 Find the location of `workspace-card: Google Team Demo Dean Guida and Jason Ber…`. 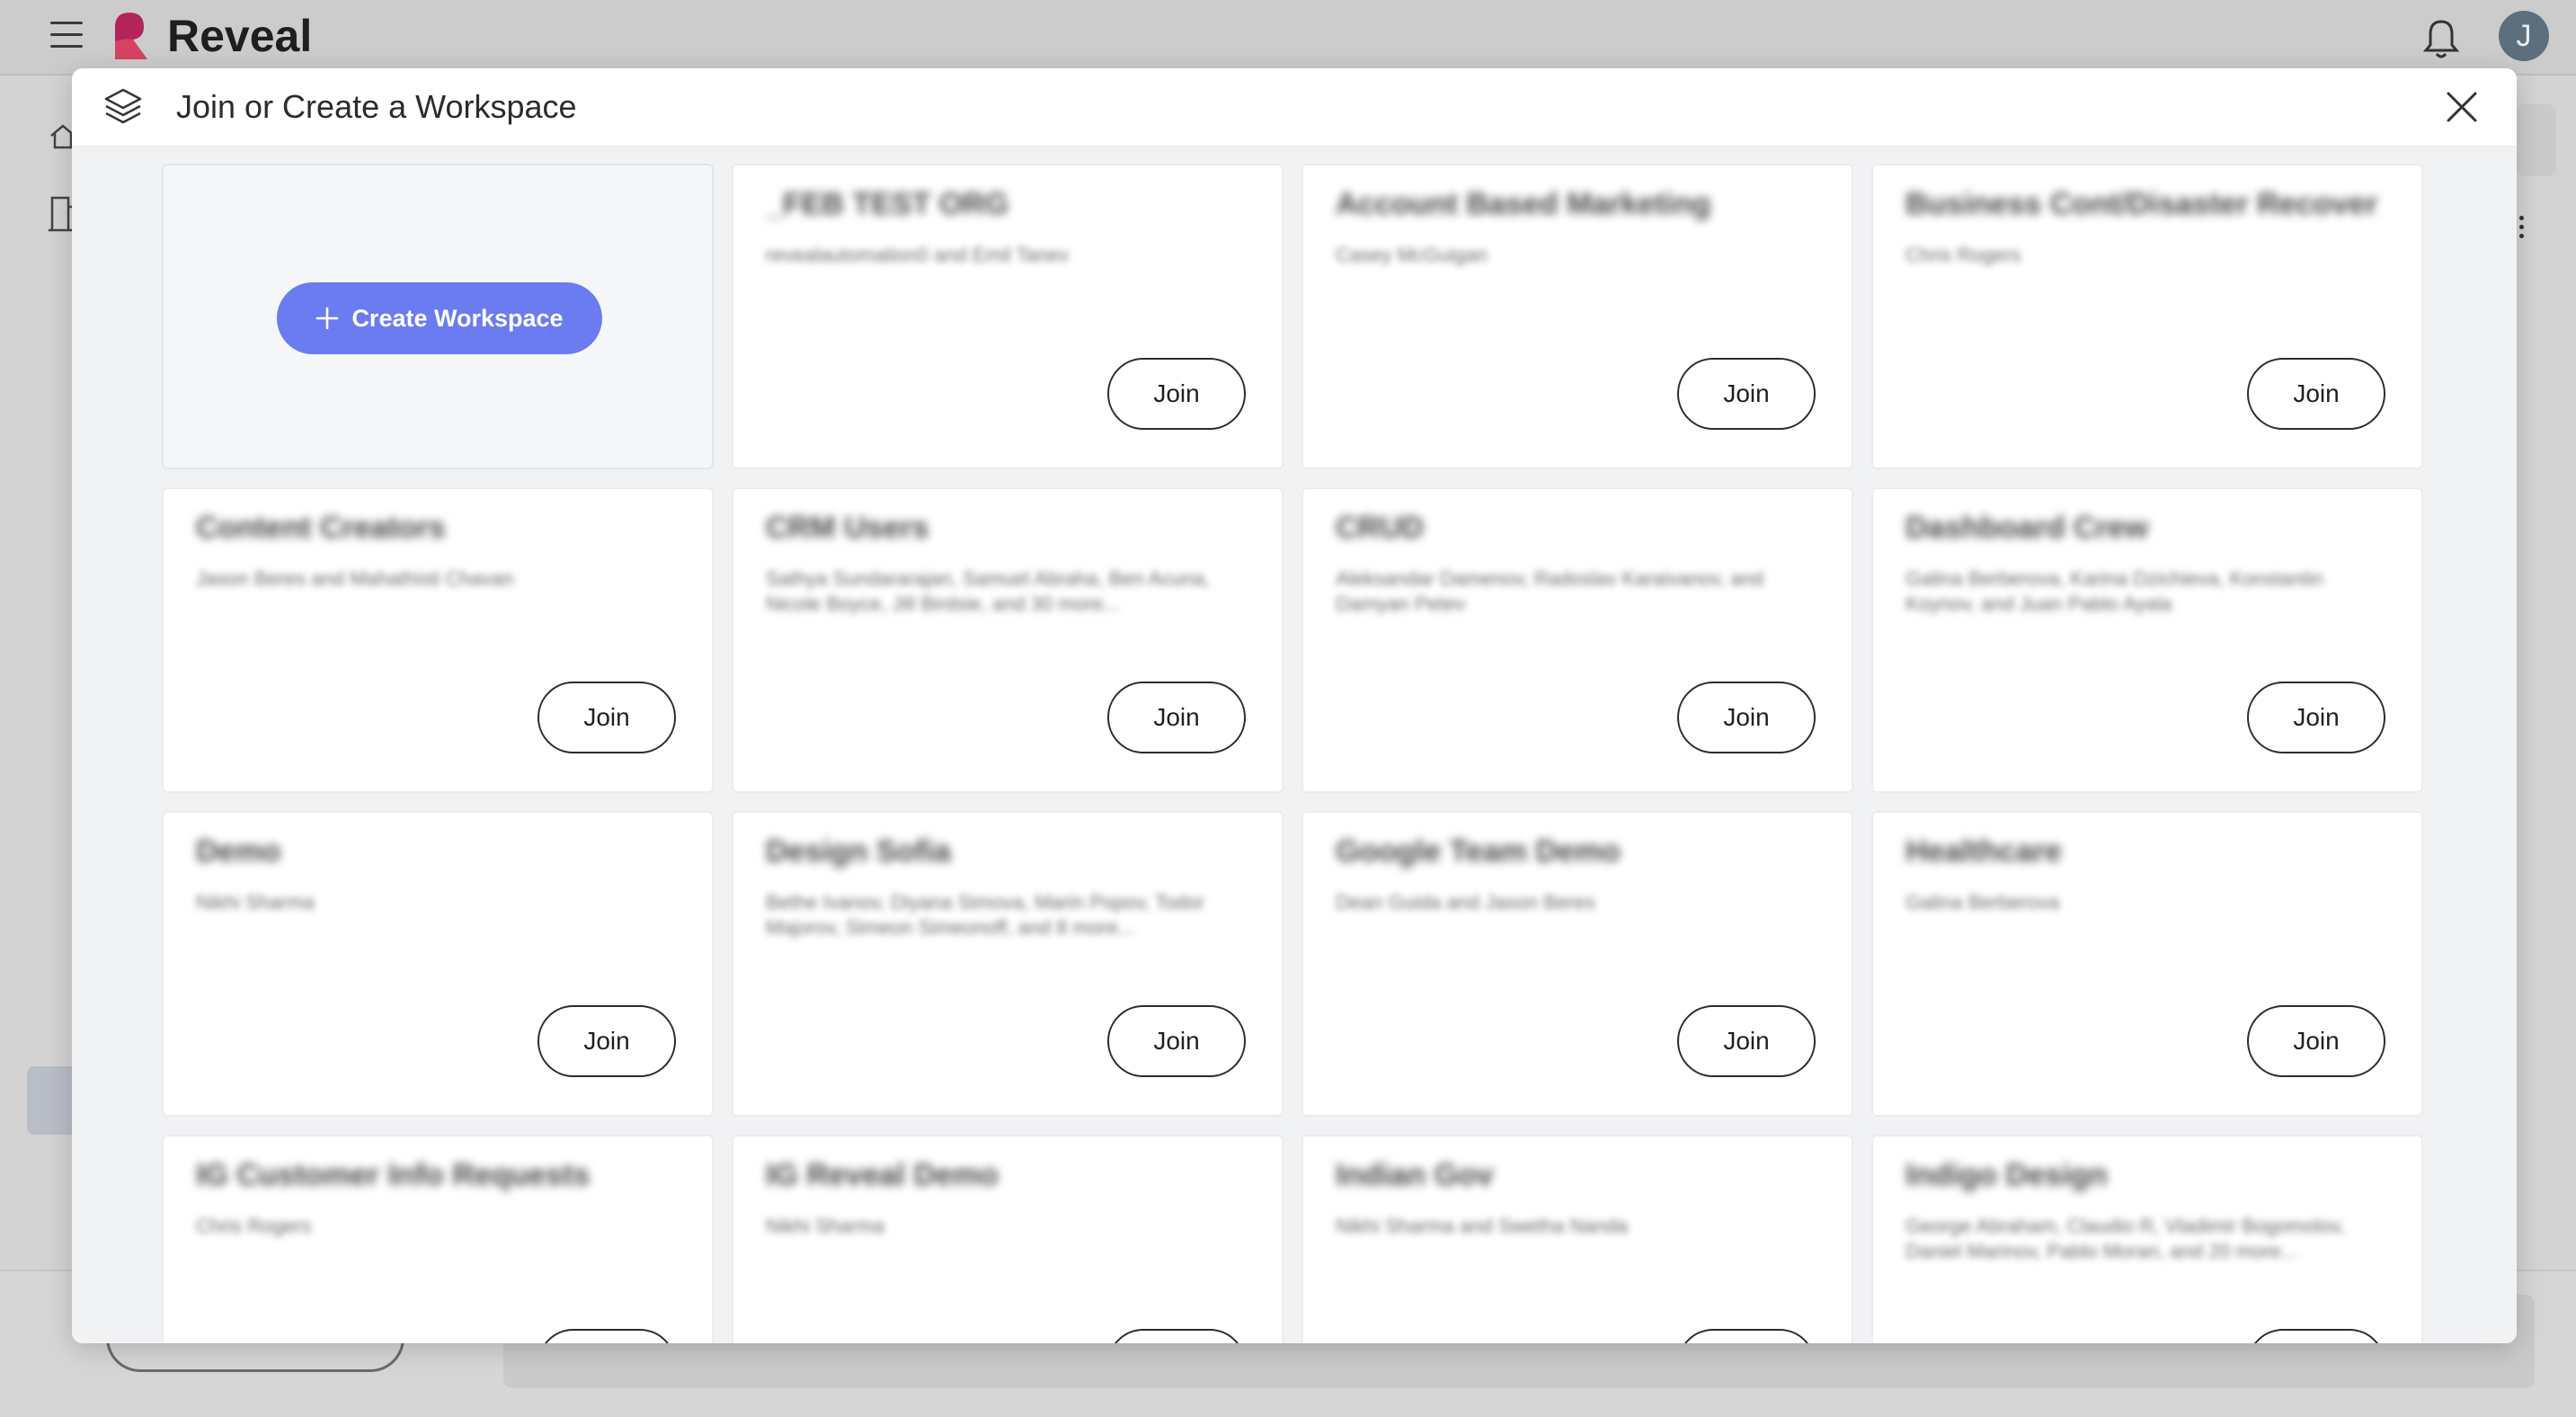

workspace-card: Google Team Demo Dean Guida and Jason Ber… is located at coordinates (1577, 964).